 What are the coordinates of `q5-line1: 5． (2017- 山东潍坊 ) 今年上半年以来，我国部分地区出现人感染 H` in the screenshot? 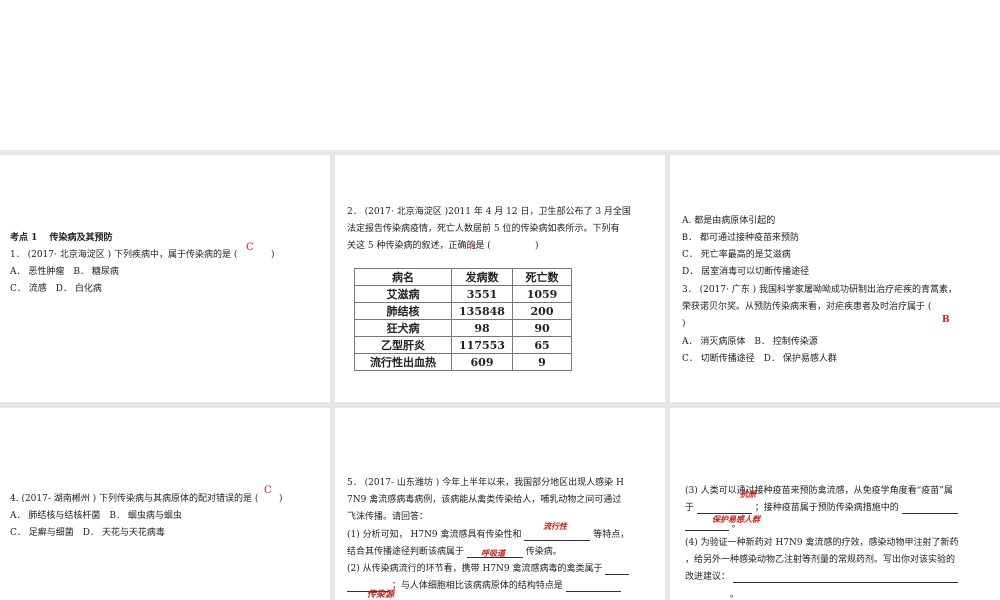 It's located at (485, 483).